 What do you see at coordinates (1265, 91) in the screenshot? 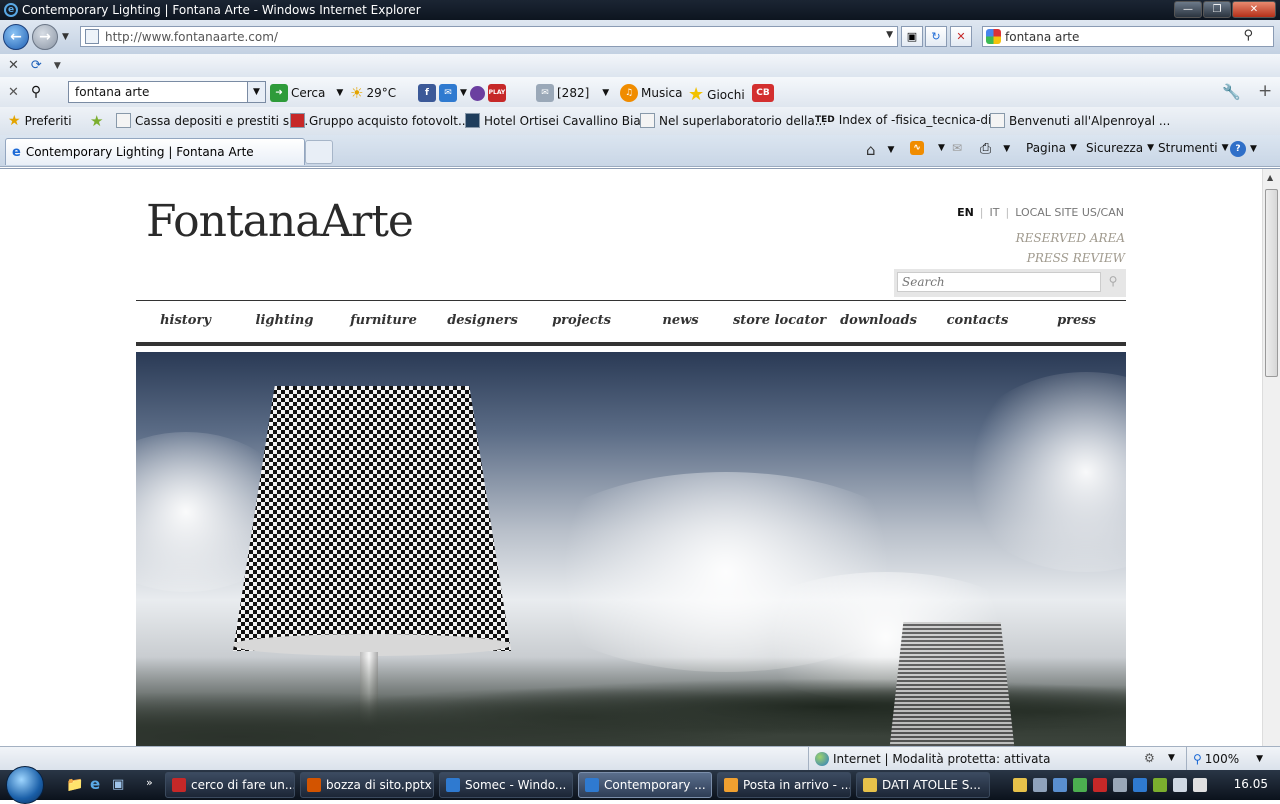
I see `add-toolbar-icon: +` at bounding box center [1265, 91].